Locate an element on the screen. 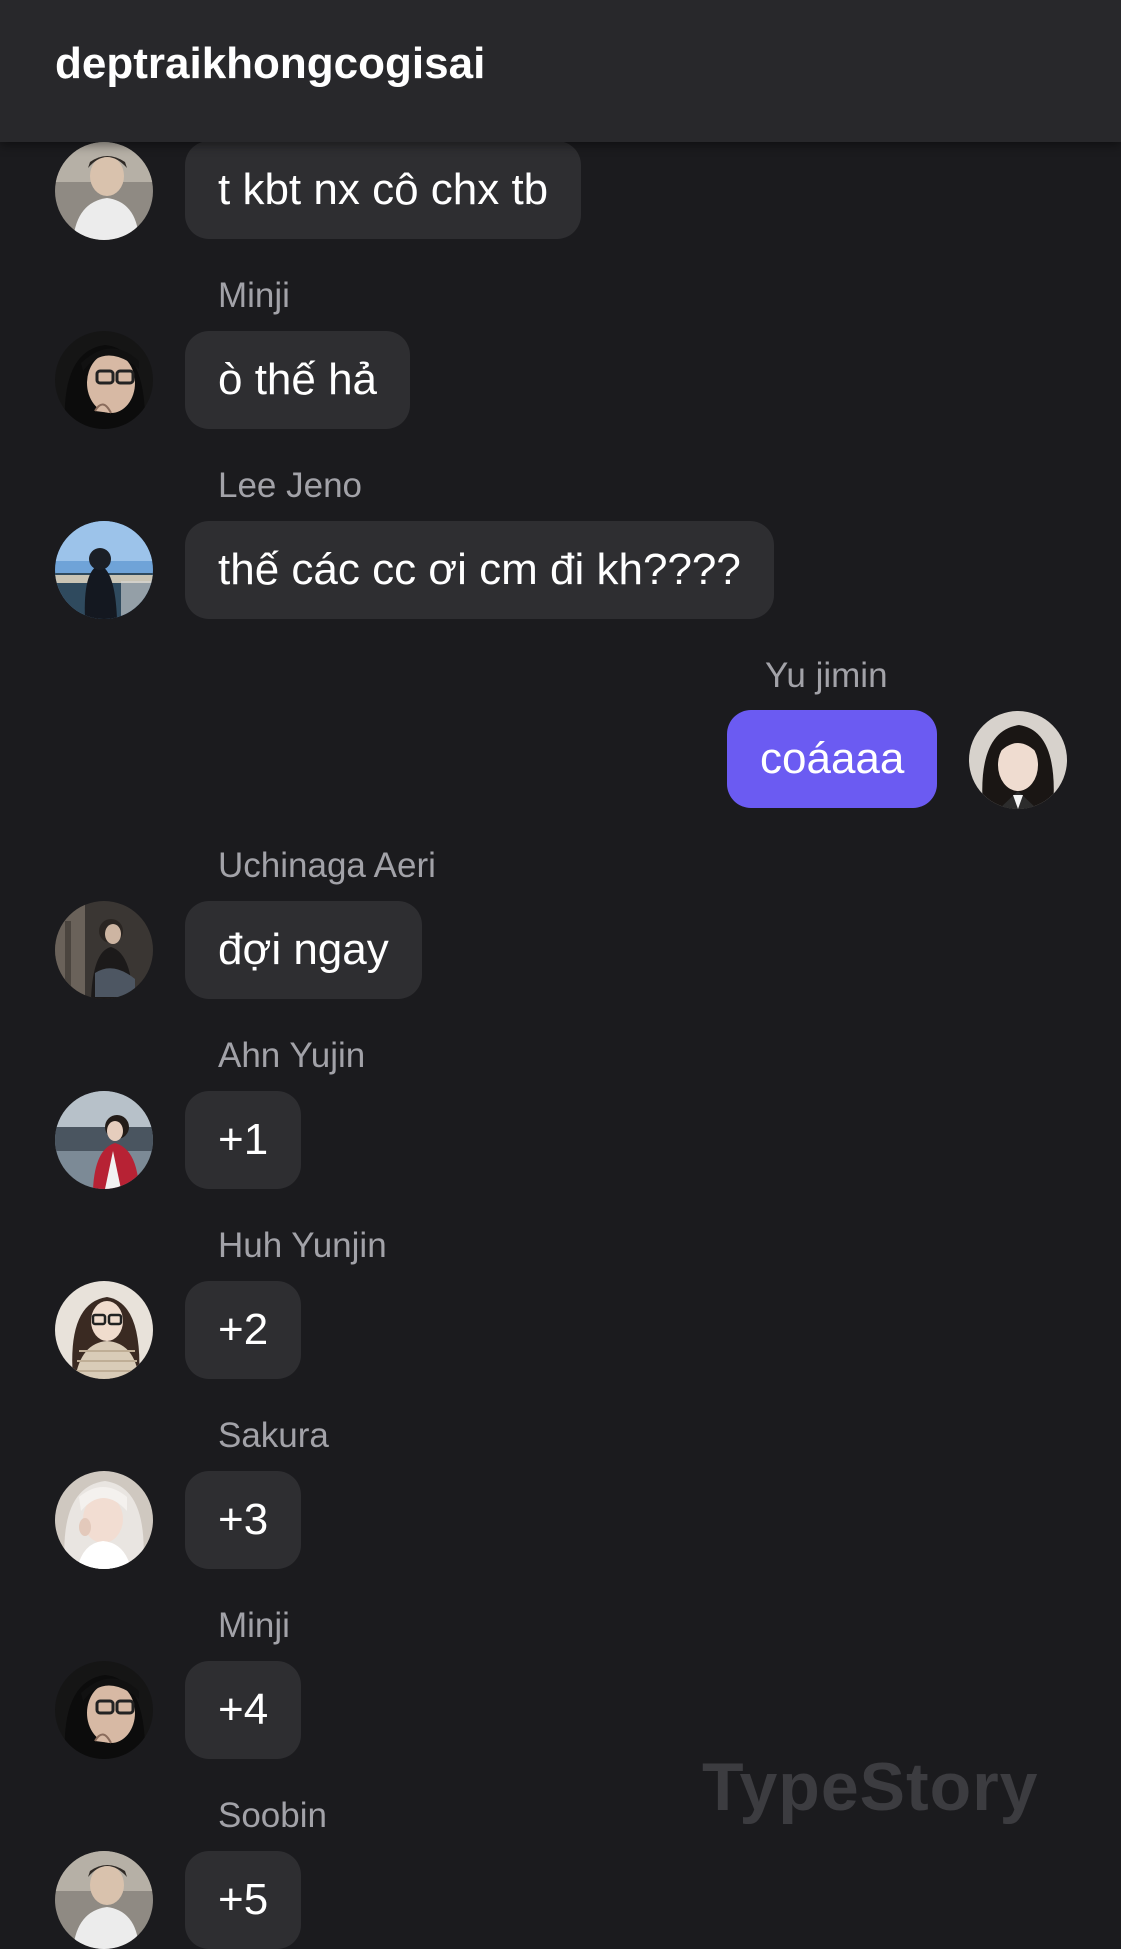 The image size is (1121, 1949). watermark: TypeStory is located at coordinates (870, 1787).